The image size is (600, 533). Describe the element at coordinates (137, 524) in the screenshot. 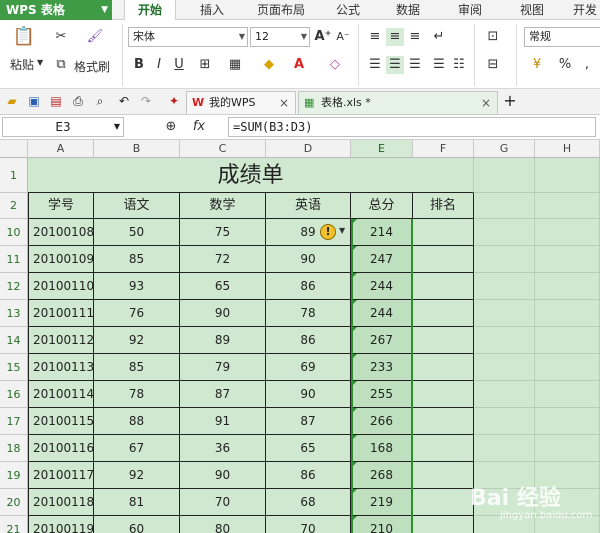

I see `table-cell: 60` at that location.